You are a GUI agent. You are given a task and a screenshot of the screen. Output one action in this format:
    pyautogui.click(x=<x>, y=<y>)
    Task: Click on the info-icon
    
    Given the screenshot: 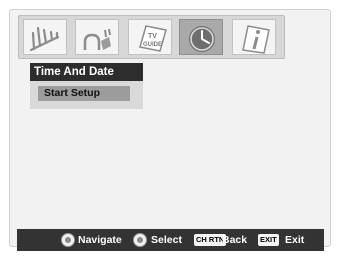 What is the action you would take?
    pyautogui.click(x=254, y=37)
    